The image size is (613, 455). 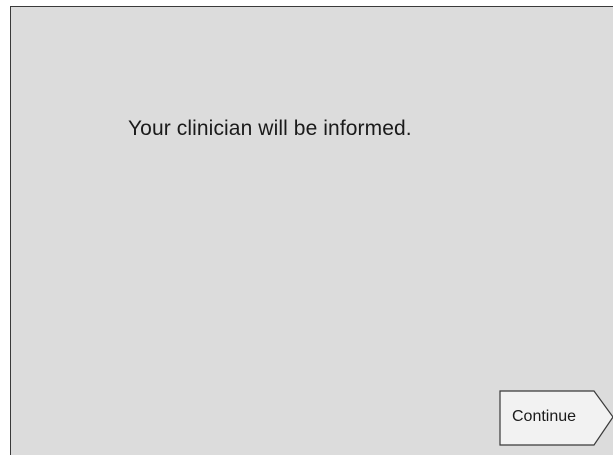 What do you see at coordinates (544, 416) in the screenshot?
I see `continue-button-label: Continue` at bounding box center [544, 416].